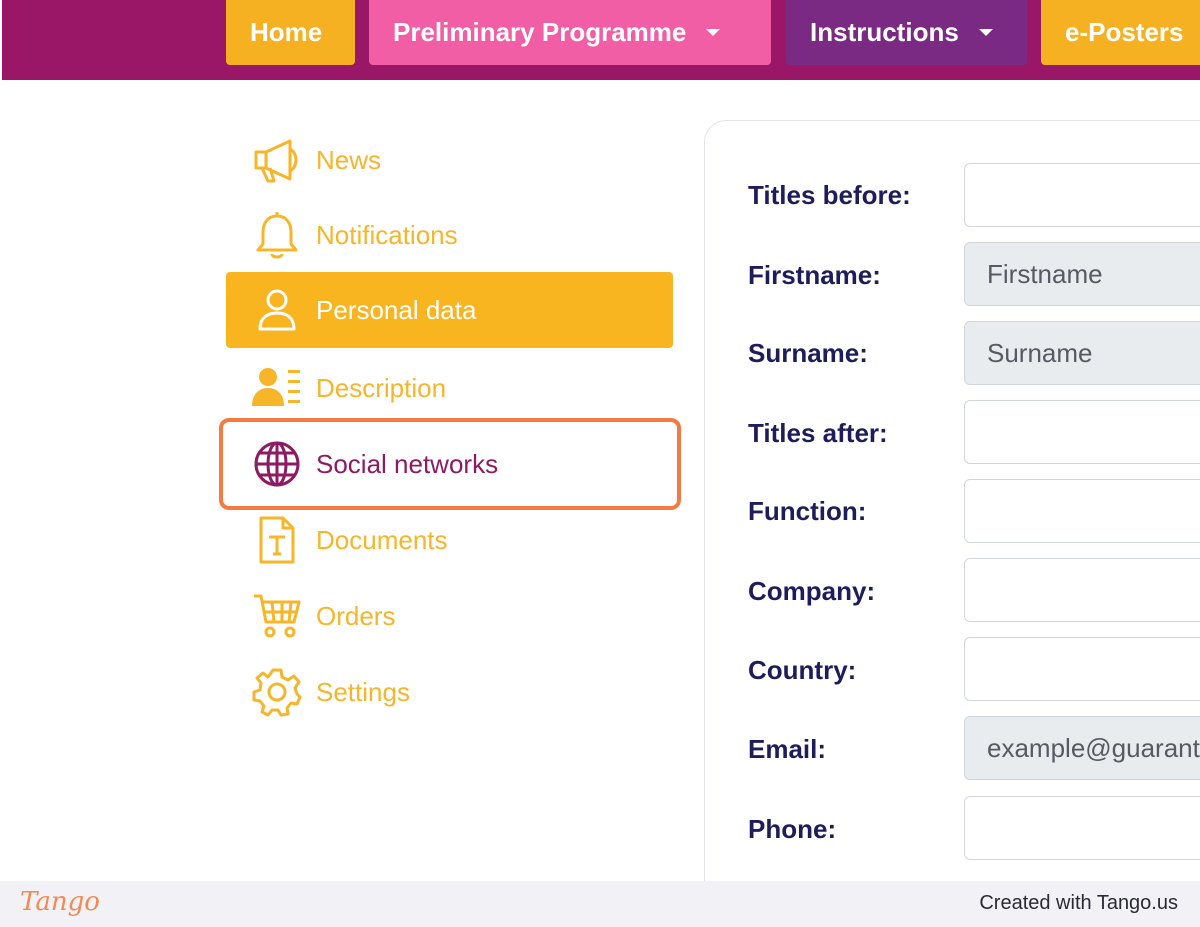 This screenshot has height=927, width=1200. What do you see at coordinates (1082, 748) in the screenshot?
I see `email-input: example@guarantee.com` at bounding box center [1082, 748].